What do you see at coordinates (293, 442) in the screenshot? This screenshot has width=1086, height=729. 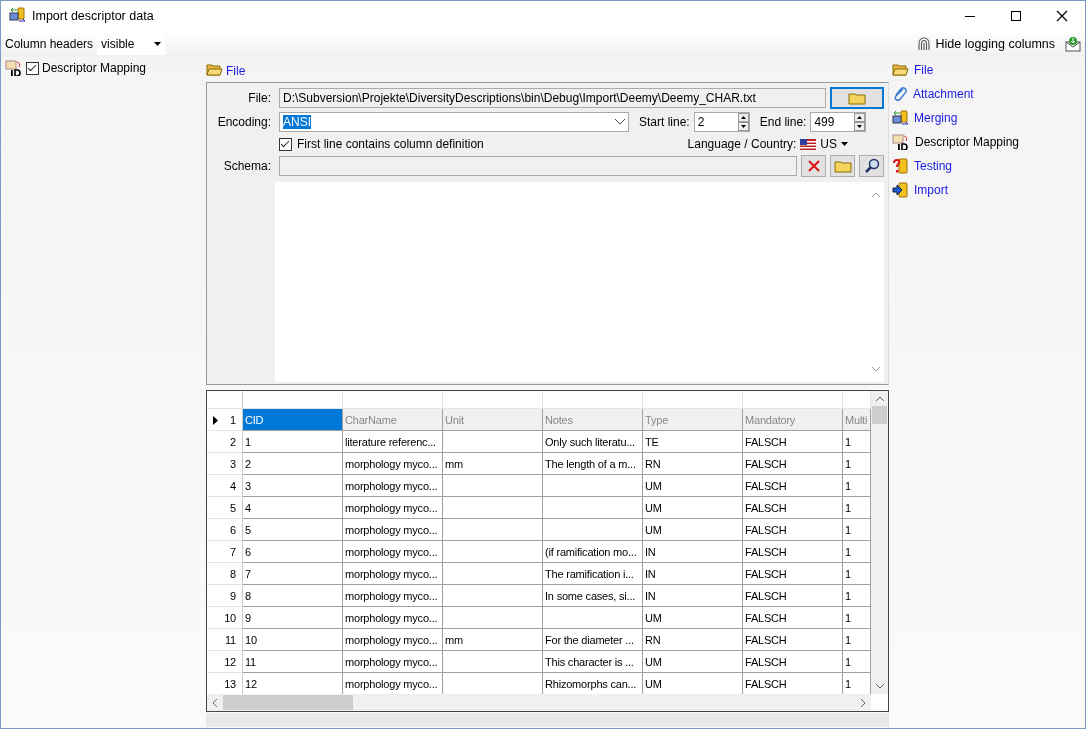 I see `table-cell: 1` at bounding box center [293, 442].